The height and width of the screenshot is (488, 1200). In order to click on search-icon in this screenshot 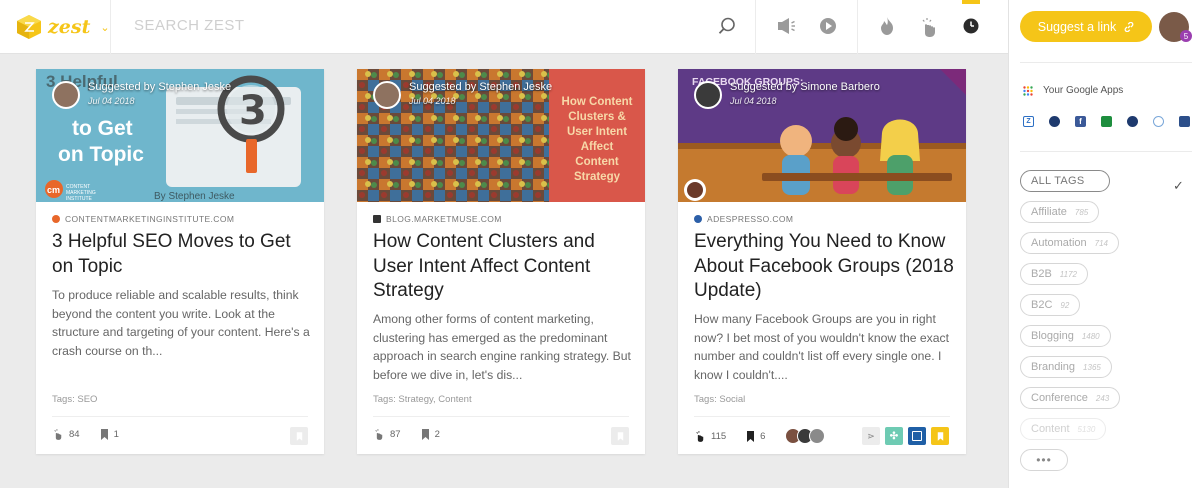, I will do `click(727, 26)`.